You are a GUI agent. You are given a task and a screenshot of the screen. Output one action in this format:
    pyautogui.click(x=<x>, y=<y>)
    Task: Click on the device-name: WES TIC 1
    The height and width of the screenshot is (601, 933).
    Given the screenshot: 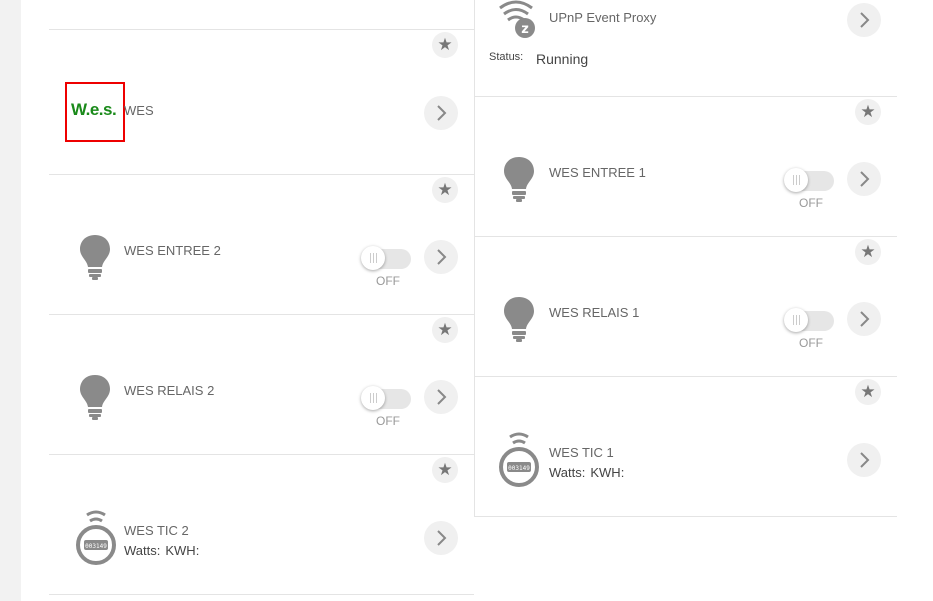 What is the action you would take?
    pyautogui.click(x=581, y=452)
    